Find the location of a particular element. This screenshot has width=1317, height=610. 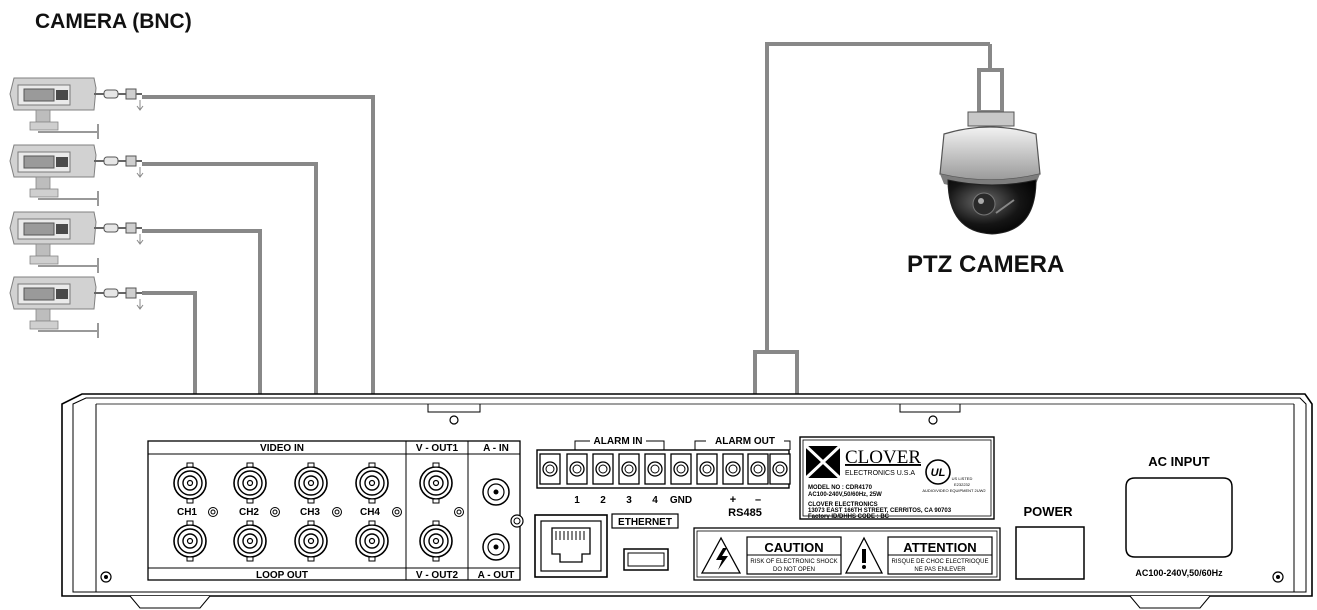

ul-description: AUDIO/VIDEO EQUIPMENT 2UW2 is located at coordinates (954, 490).